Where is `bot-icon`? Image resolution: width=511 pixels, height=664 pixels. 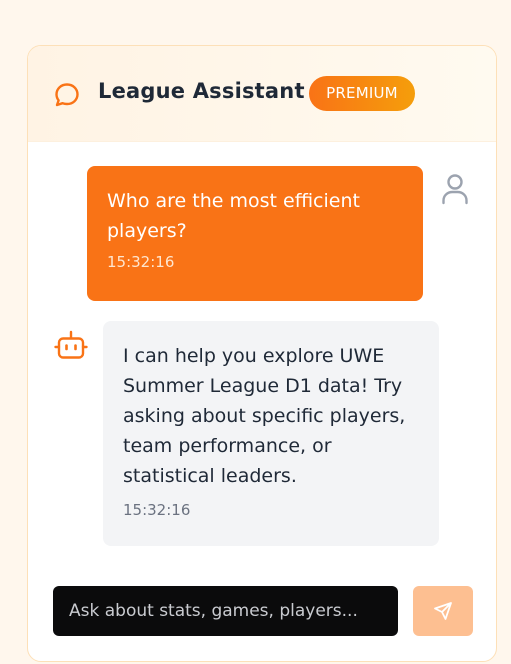
bot-icon is located at coordinates (71, 344).